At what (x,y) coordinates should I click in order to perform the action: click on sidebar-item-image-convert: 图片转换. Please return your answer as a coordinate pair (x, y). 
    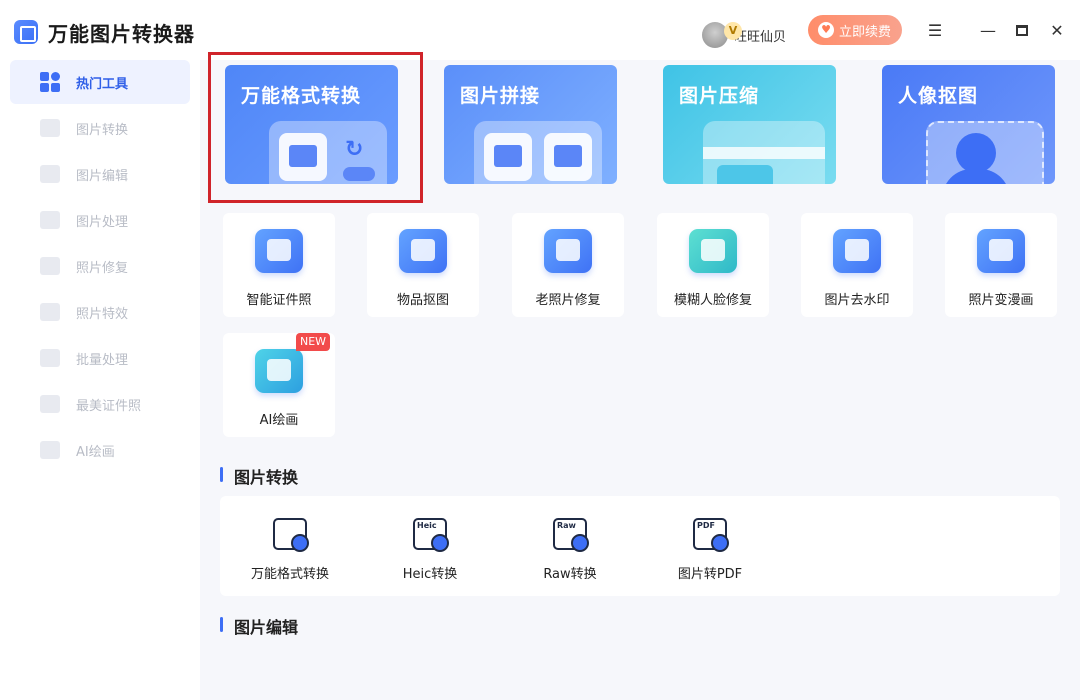
    Looking at the image, I should click on (100, 128).